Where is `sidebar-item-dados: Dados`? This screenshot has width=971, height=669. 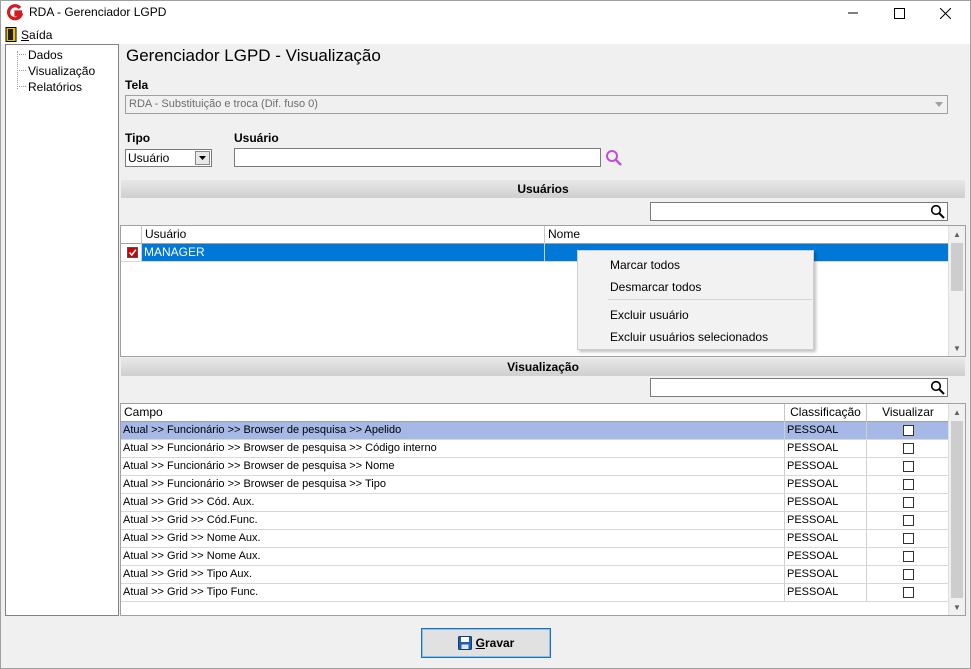 sidebar-item-dados: Dados is located at coordinates (45, 55).